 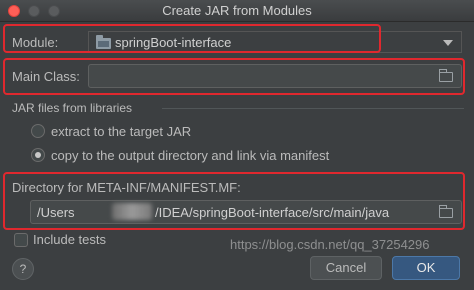 I want to click on include-tests-checkbox, so click(x=21, y=240).